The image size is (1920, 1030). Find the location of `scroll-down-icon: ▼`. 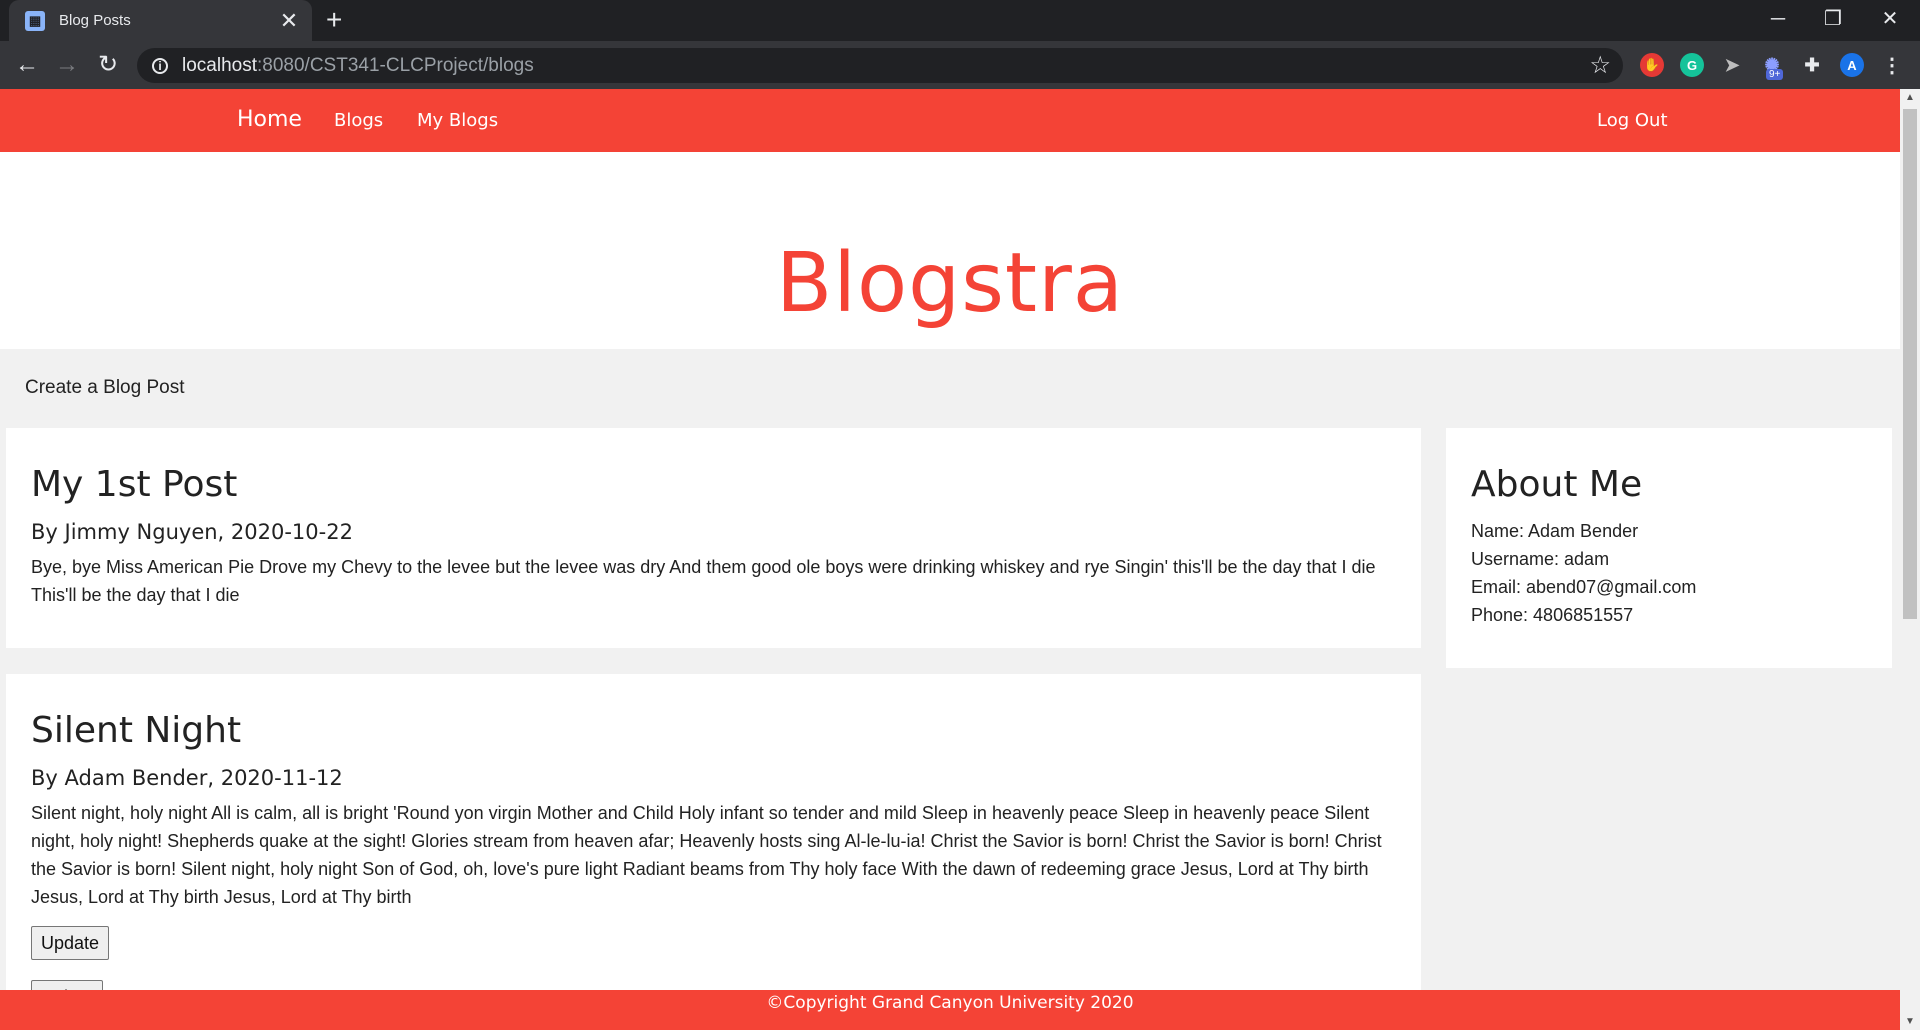

scroll-down-icon: ▼ is located at coordinates (1910, 1021).